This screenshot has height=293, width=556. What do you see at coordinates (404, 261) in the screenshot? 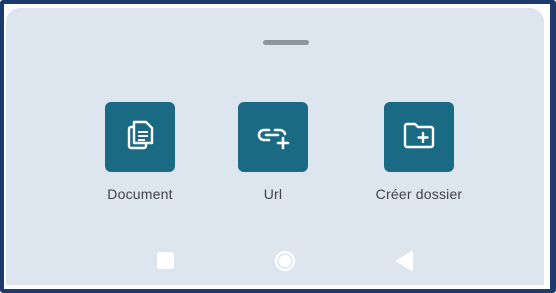
I see `triangle-back-icon` at bounding box center [404, 261].